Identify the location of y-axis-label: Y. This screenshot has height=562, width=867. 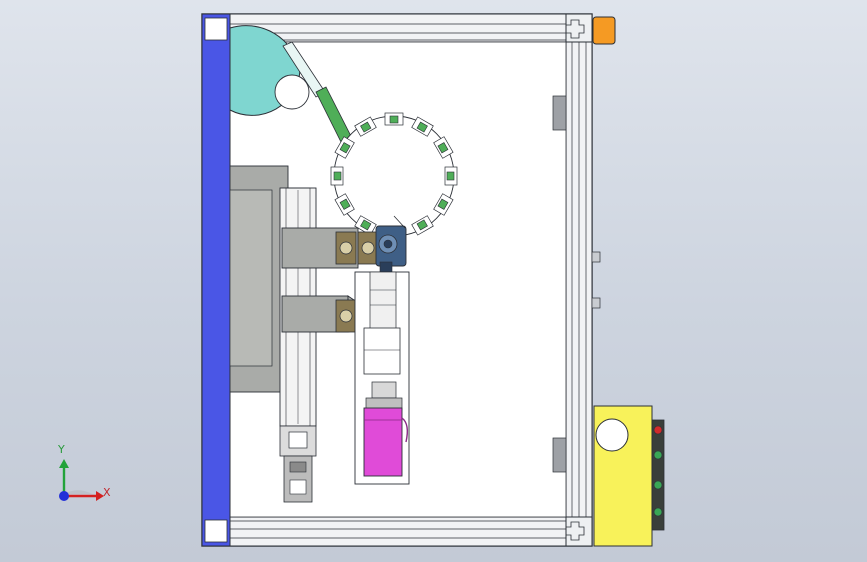
(61, 449).